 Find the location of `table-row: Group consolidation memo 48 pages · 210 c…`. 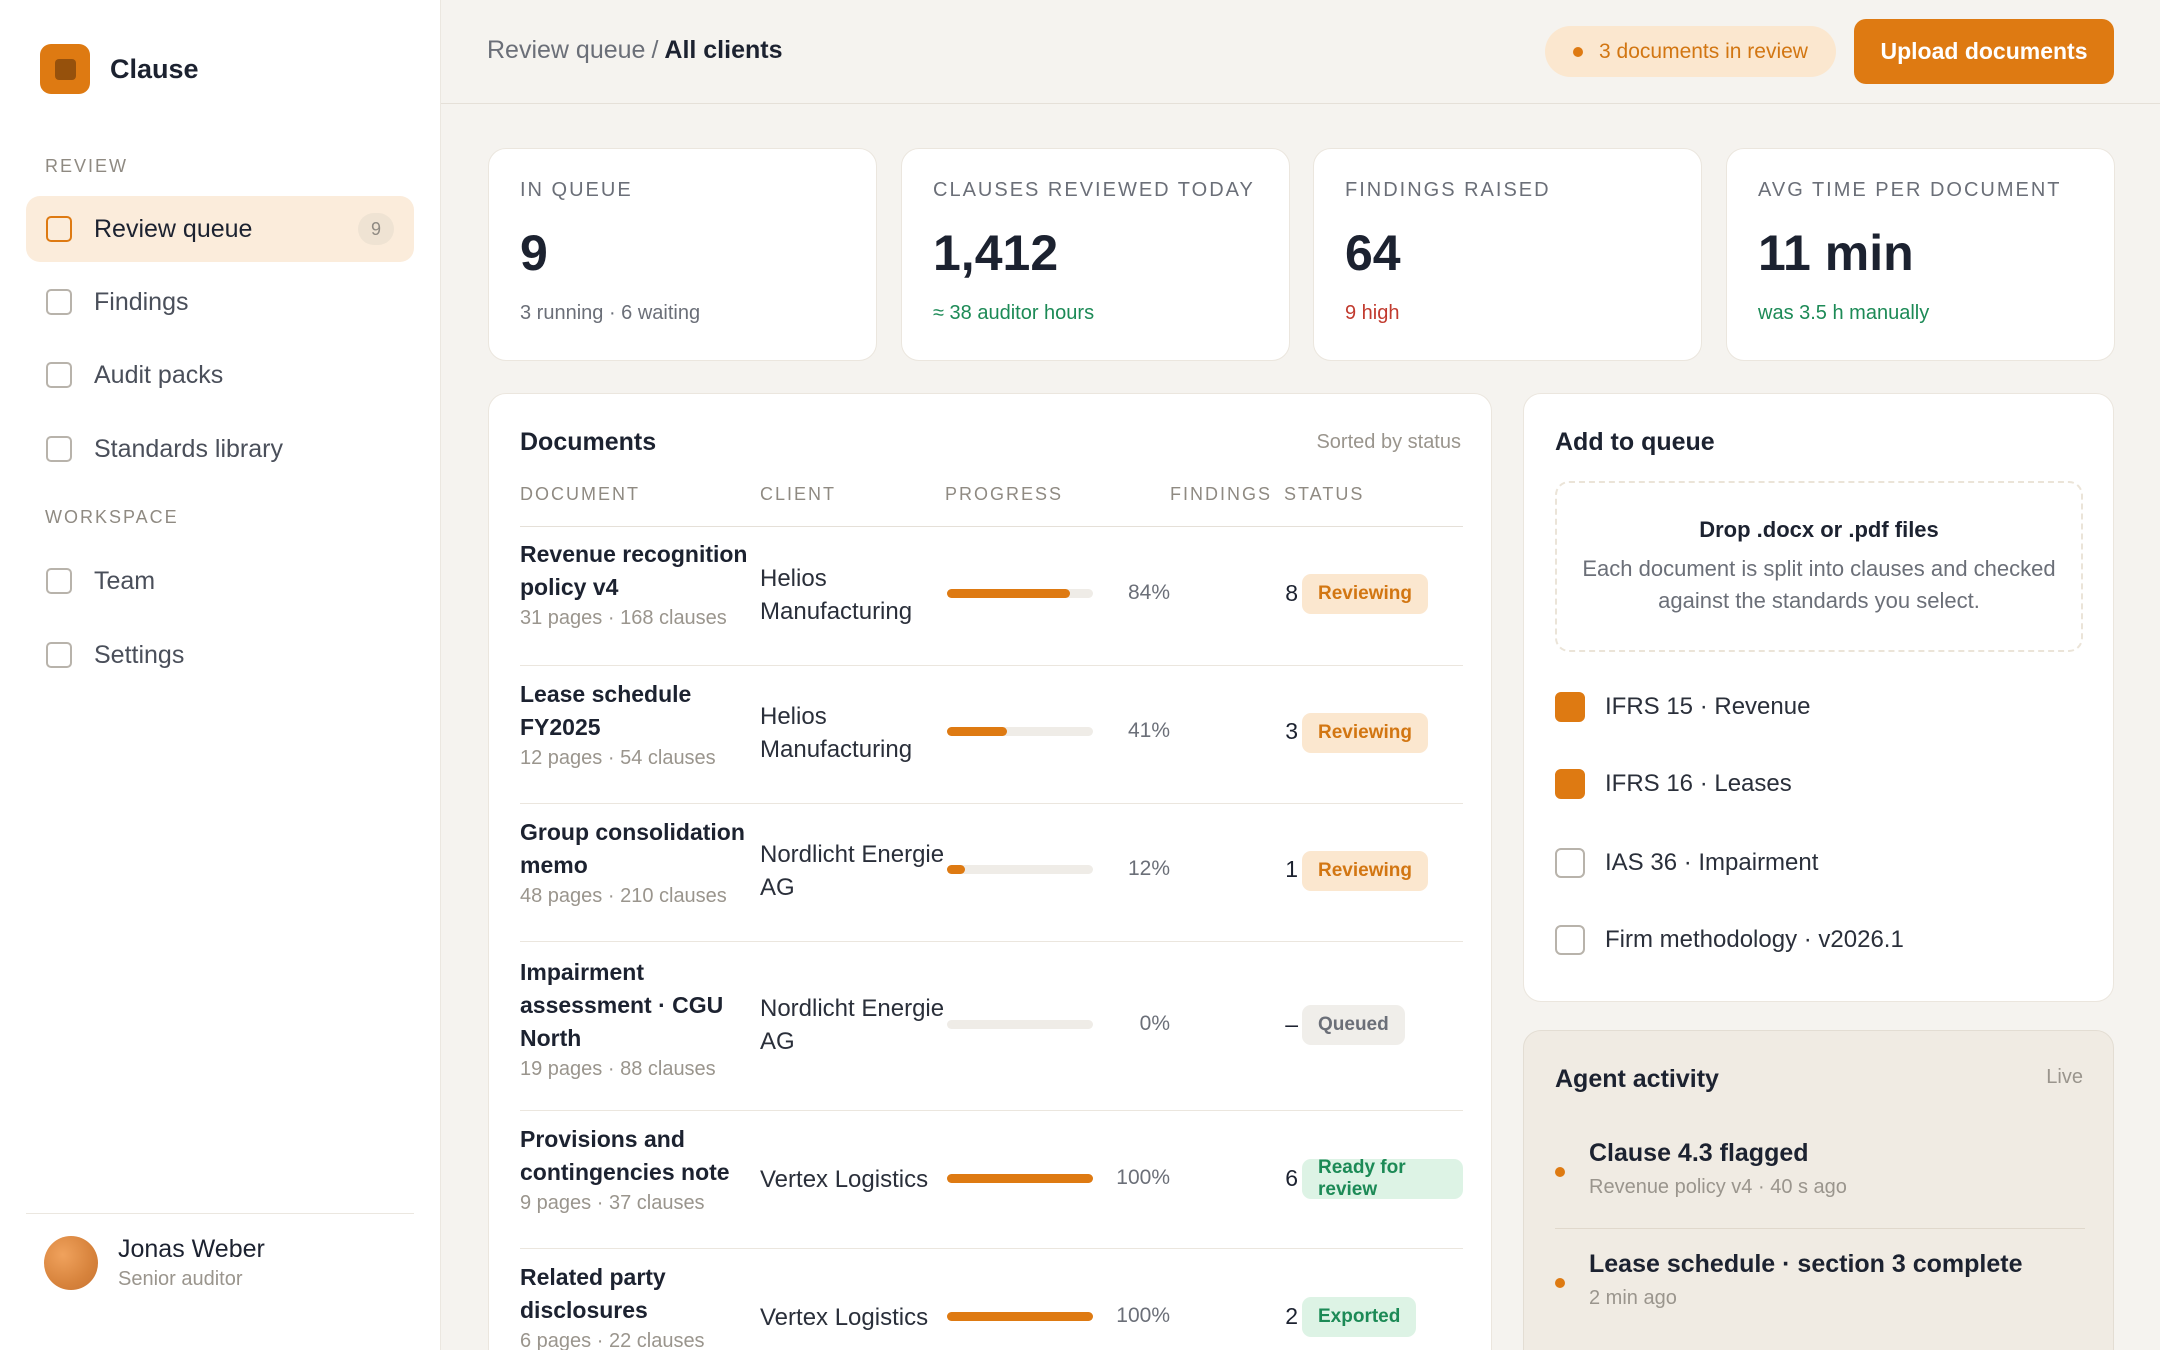

table-row: Group consolidation memo 48 pages · 210 c… is located at coordinates (991, 873).